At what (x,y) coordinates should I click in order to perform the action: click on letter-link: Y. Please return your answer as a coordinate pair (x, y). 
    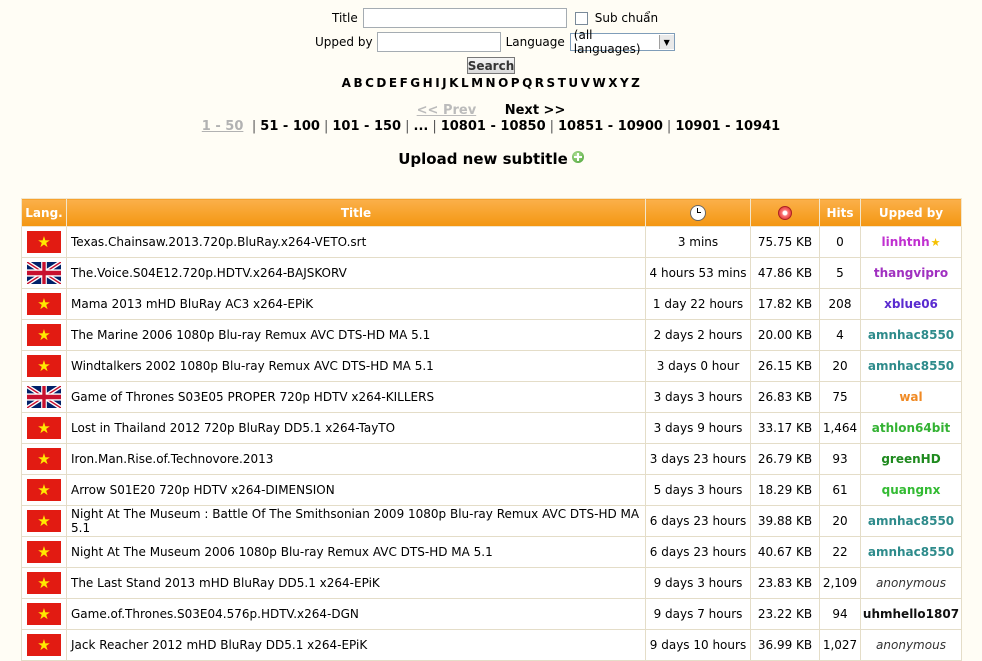
    Looking at the image, I should click on (624, 83).